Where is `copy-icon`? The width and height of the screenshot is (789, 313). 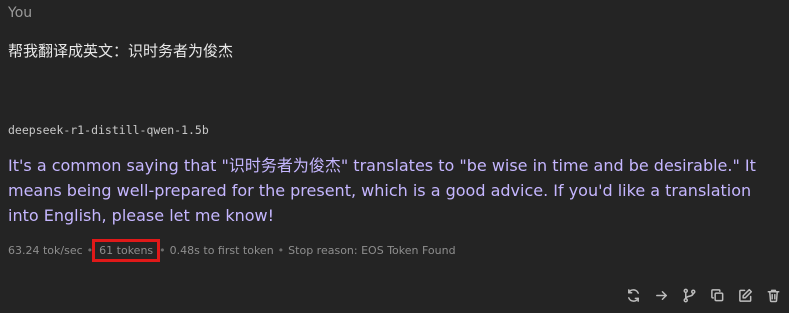
copy-icon is located at coordinates (716, 294).